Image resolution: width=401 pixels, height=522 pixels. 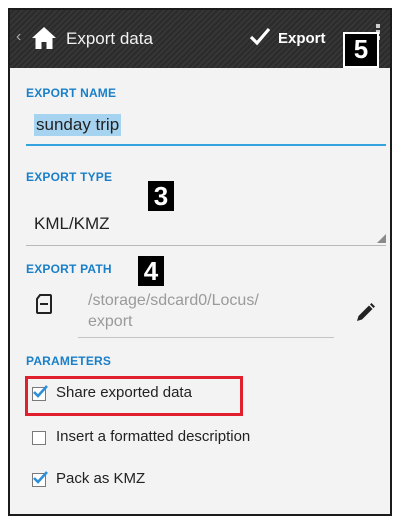 I want to click on export-path-label: EXPORT PATH, so click(x=69, y=269).